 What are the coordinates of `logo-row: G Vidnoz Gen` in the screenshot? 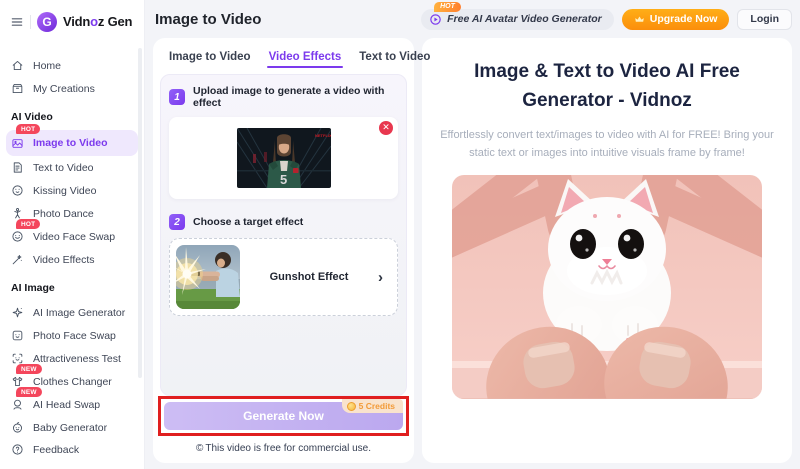 It's located at (72, 21).